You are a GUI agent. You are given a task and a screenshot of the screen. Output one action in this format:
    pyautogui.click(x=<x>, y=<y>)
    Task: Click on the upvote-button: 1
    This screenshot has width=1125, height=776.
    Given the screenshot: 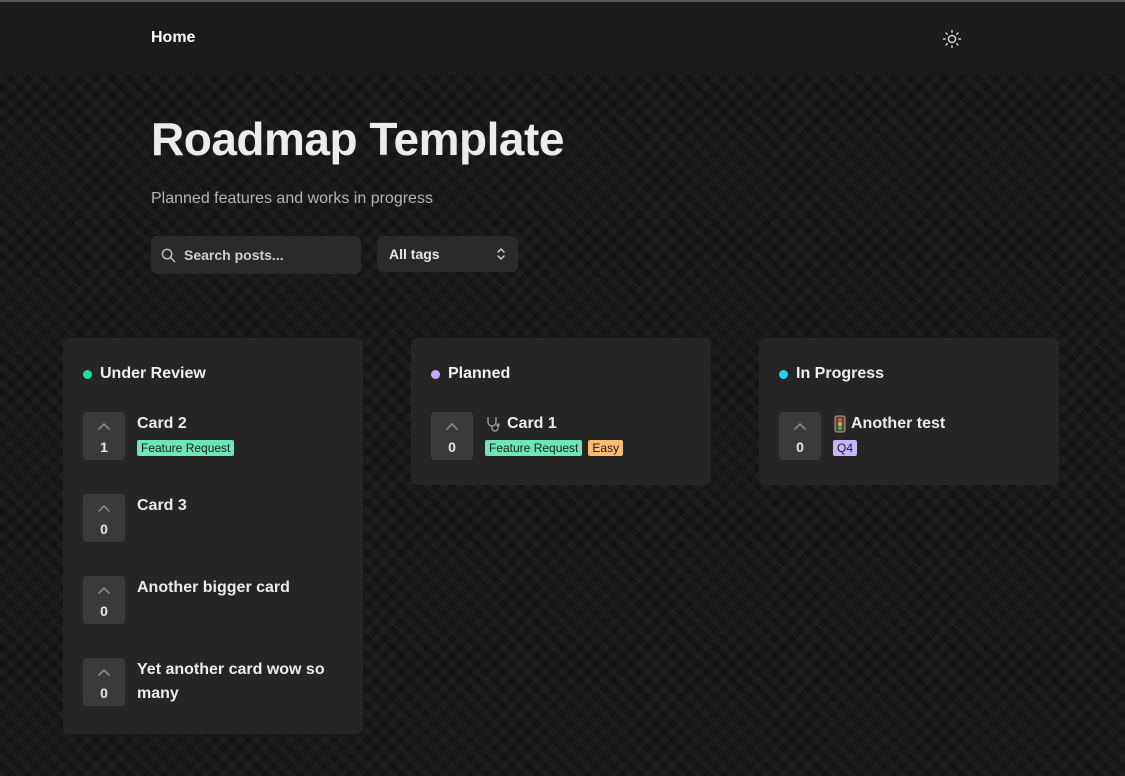 What is the action you would take?
    pyautogui.click(x=104, y=436)
    